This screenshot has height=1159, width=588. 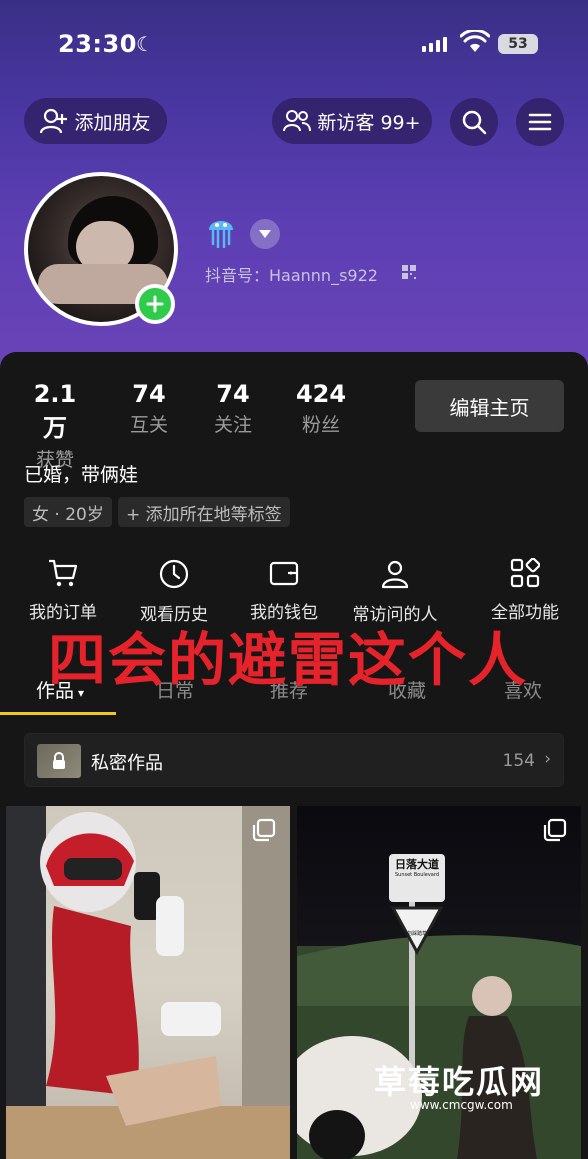 I want to click on add-story-button, so click(x=155, y=304).